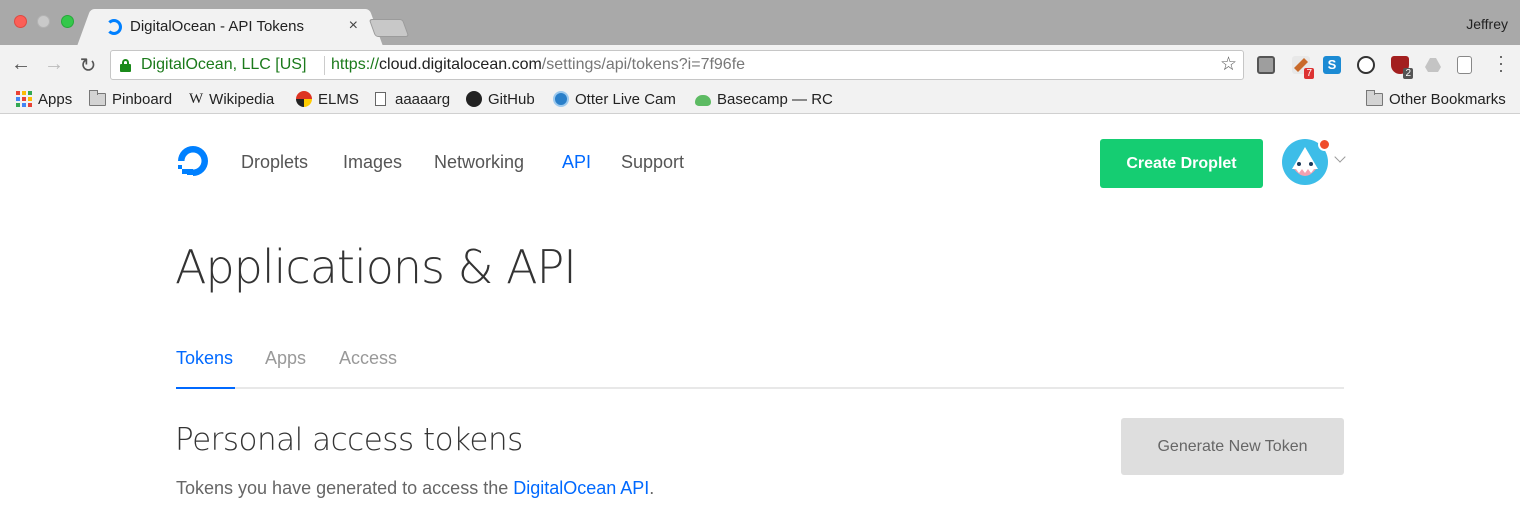 This screenshot has height=508, width=1520. Describe the element at coordinates (1402, 67) in the screenshot. I see `extension-shield-icon: 2` at that location.